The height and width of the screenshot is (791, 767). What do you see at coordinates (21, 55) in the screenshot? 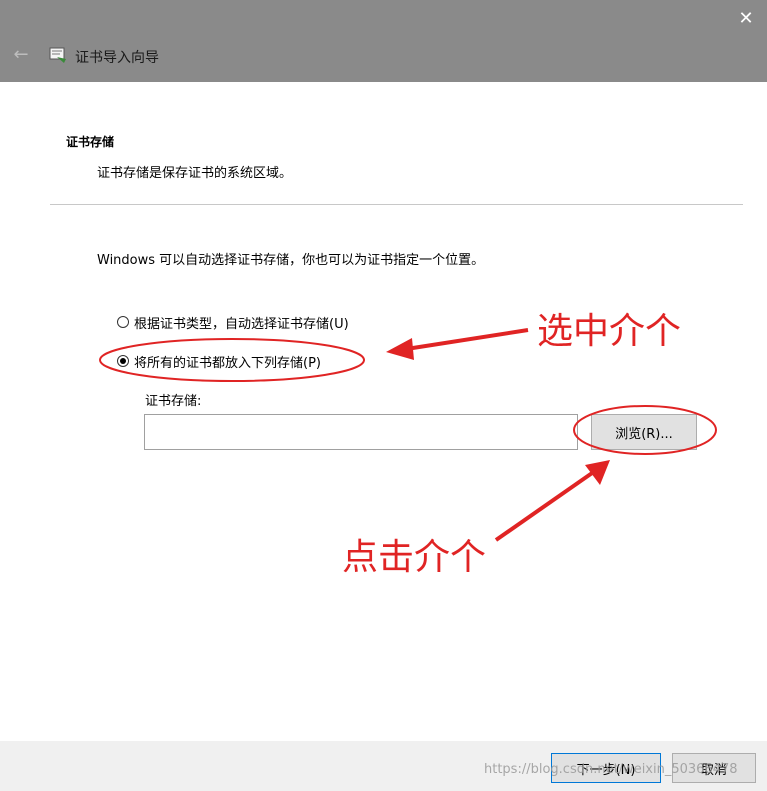
I see `back-arrow-icon: ←` at bounding box center [21, 55].